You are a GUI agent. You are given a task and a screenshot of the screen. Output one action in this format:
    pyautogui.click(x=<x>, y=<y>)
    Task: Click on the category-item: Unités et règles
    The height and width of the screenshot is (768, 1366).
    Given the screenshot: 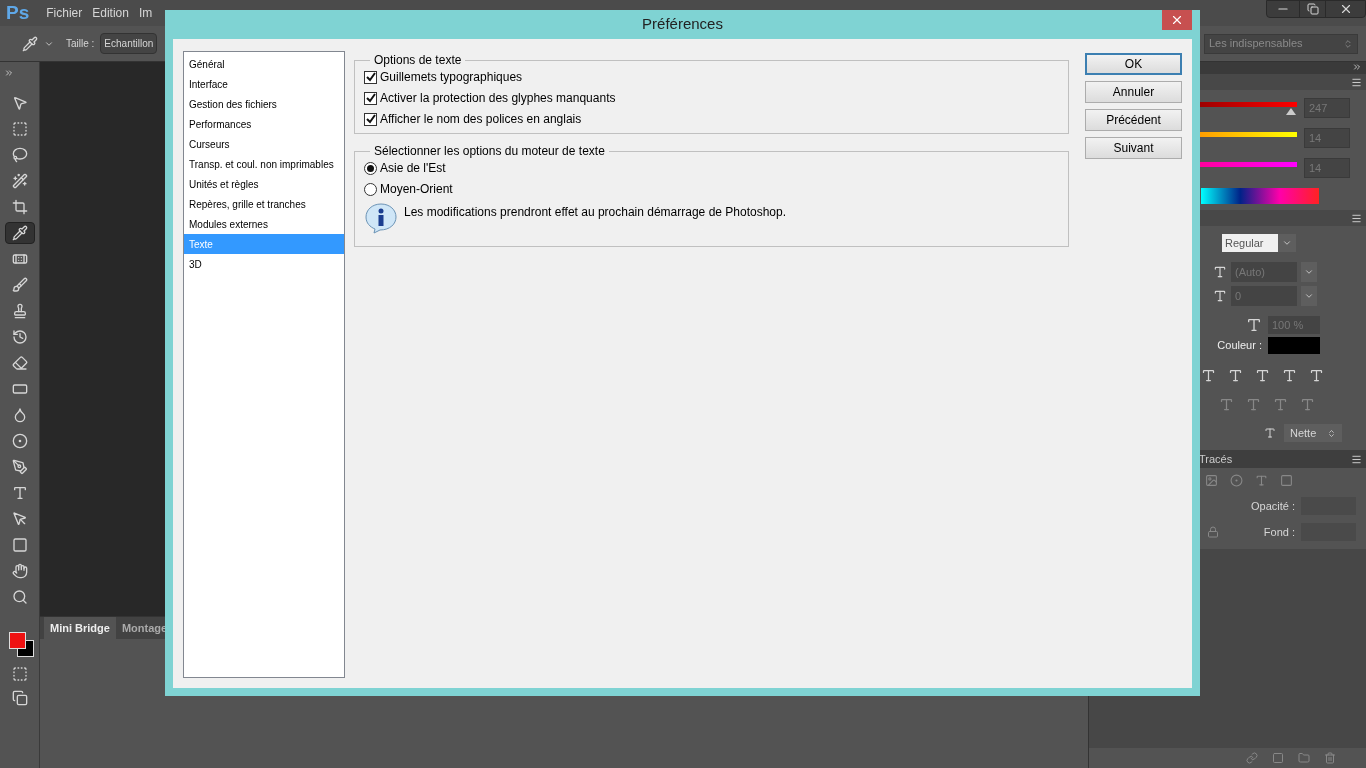 What is the action you would take?
    pyautogui.click(x=264, y=184)
    